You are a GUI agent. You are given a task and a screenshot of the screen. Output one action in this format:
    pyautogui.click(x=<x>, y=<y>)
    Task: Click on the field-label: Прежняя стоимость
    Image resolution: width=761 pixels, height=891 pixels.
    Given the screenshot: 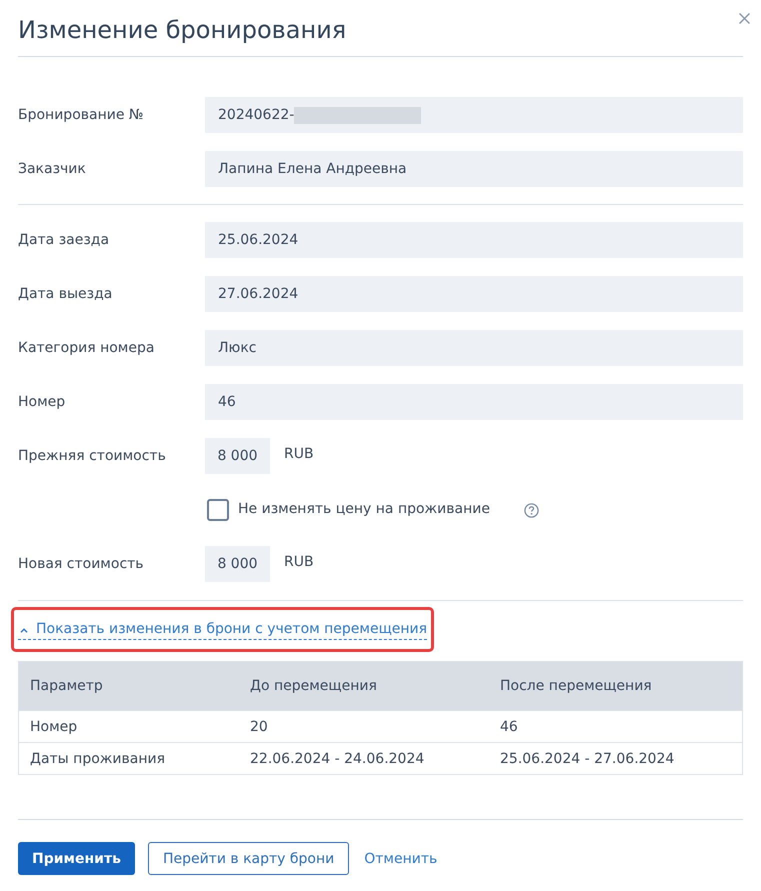 What is the action you would take?
    pyautogui.click(x=92, y=456)
    